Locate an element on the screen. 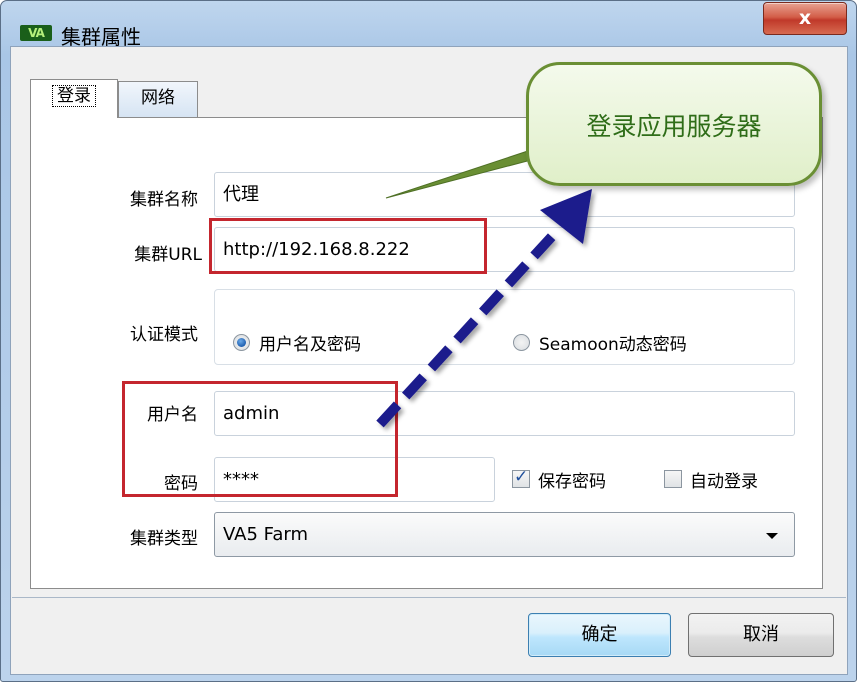  auto-login-label: 自动登录 is located at coordinates (724, 479).